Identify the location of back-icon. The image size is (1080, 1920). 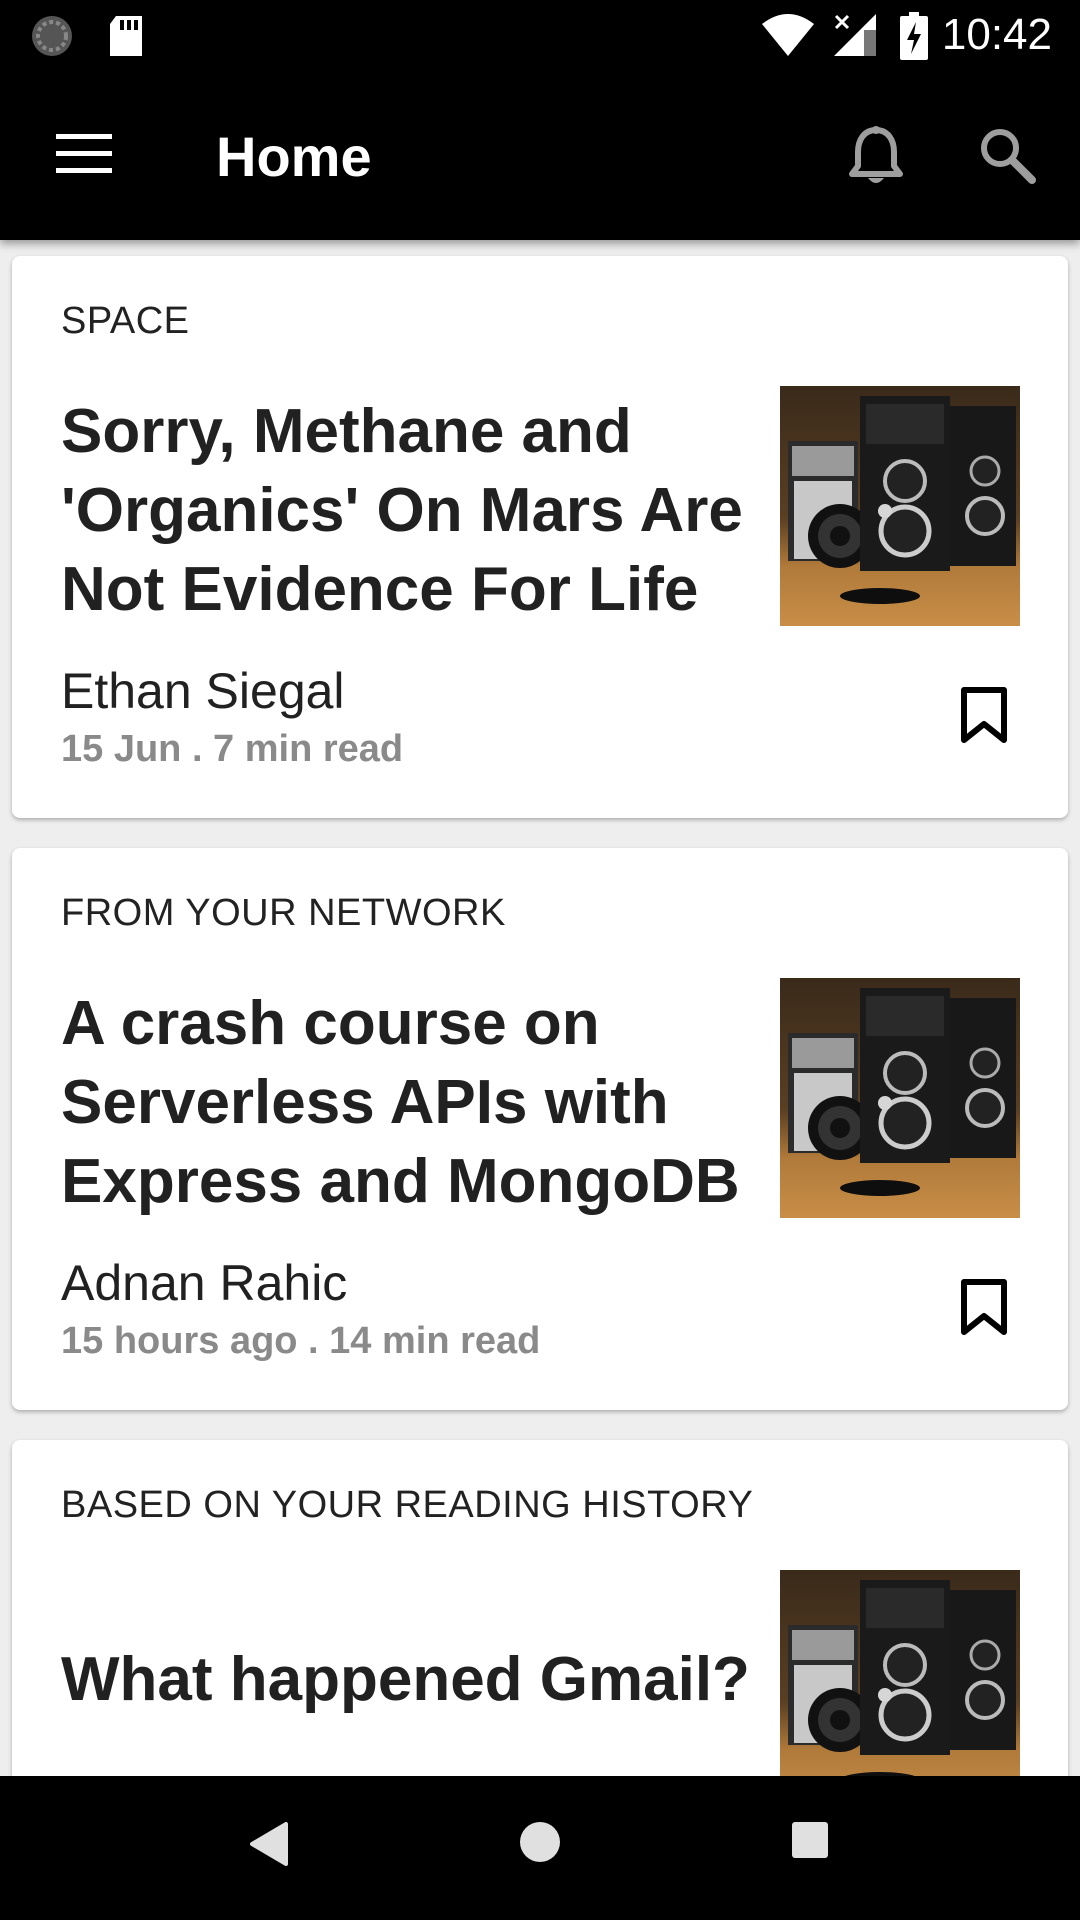
(269, 1846).